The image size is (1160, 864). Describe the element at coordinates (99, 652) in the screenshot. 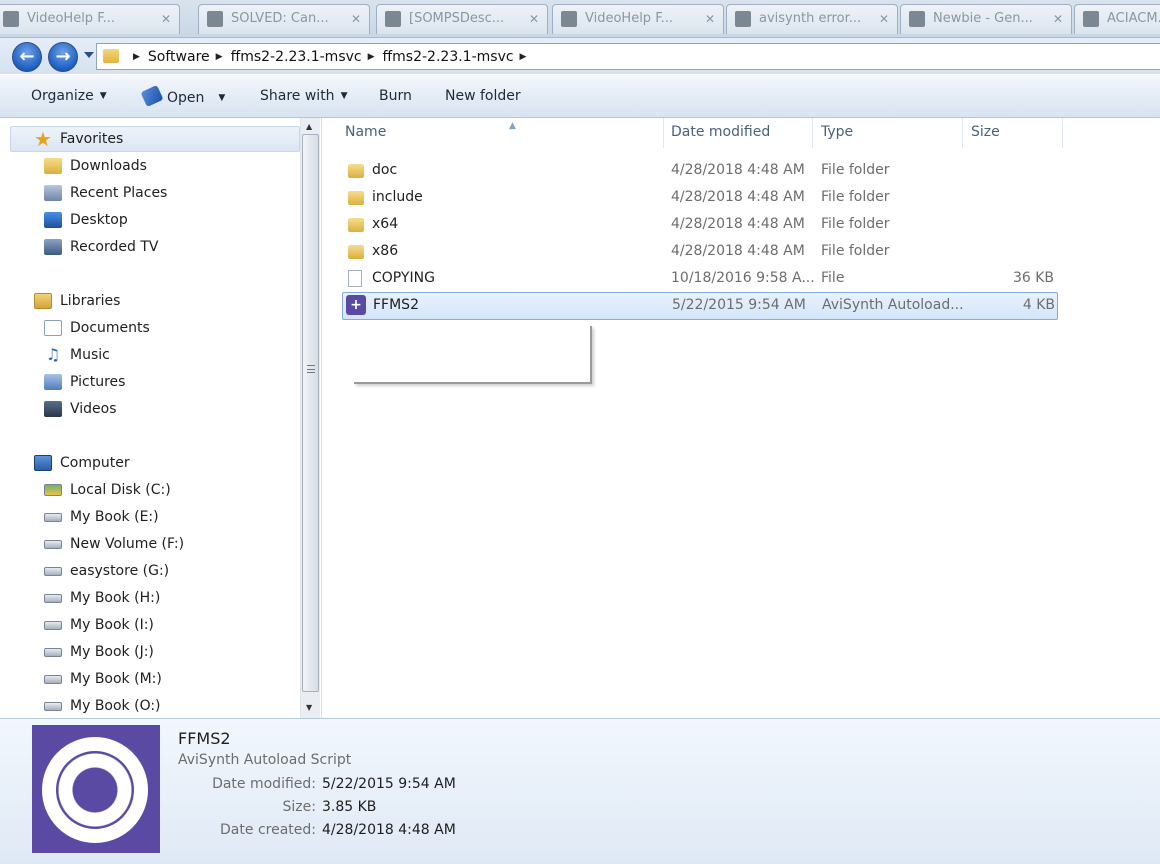

I see `nav-item-drive: My Book (J:)` at that location.